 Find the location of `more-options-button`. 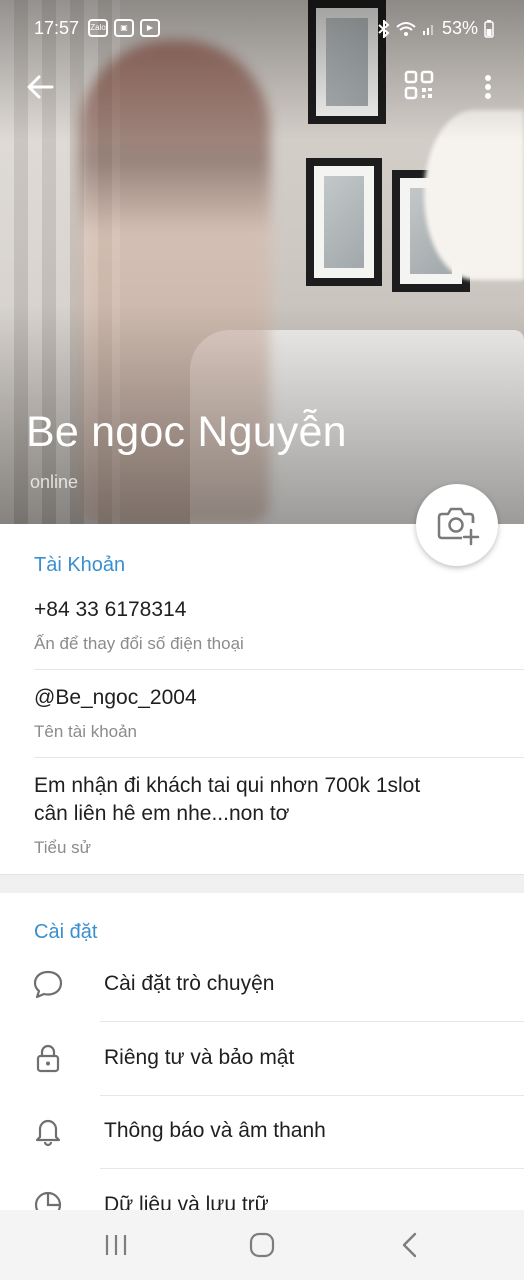

more-options-button is located at coordinates (488, 87).